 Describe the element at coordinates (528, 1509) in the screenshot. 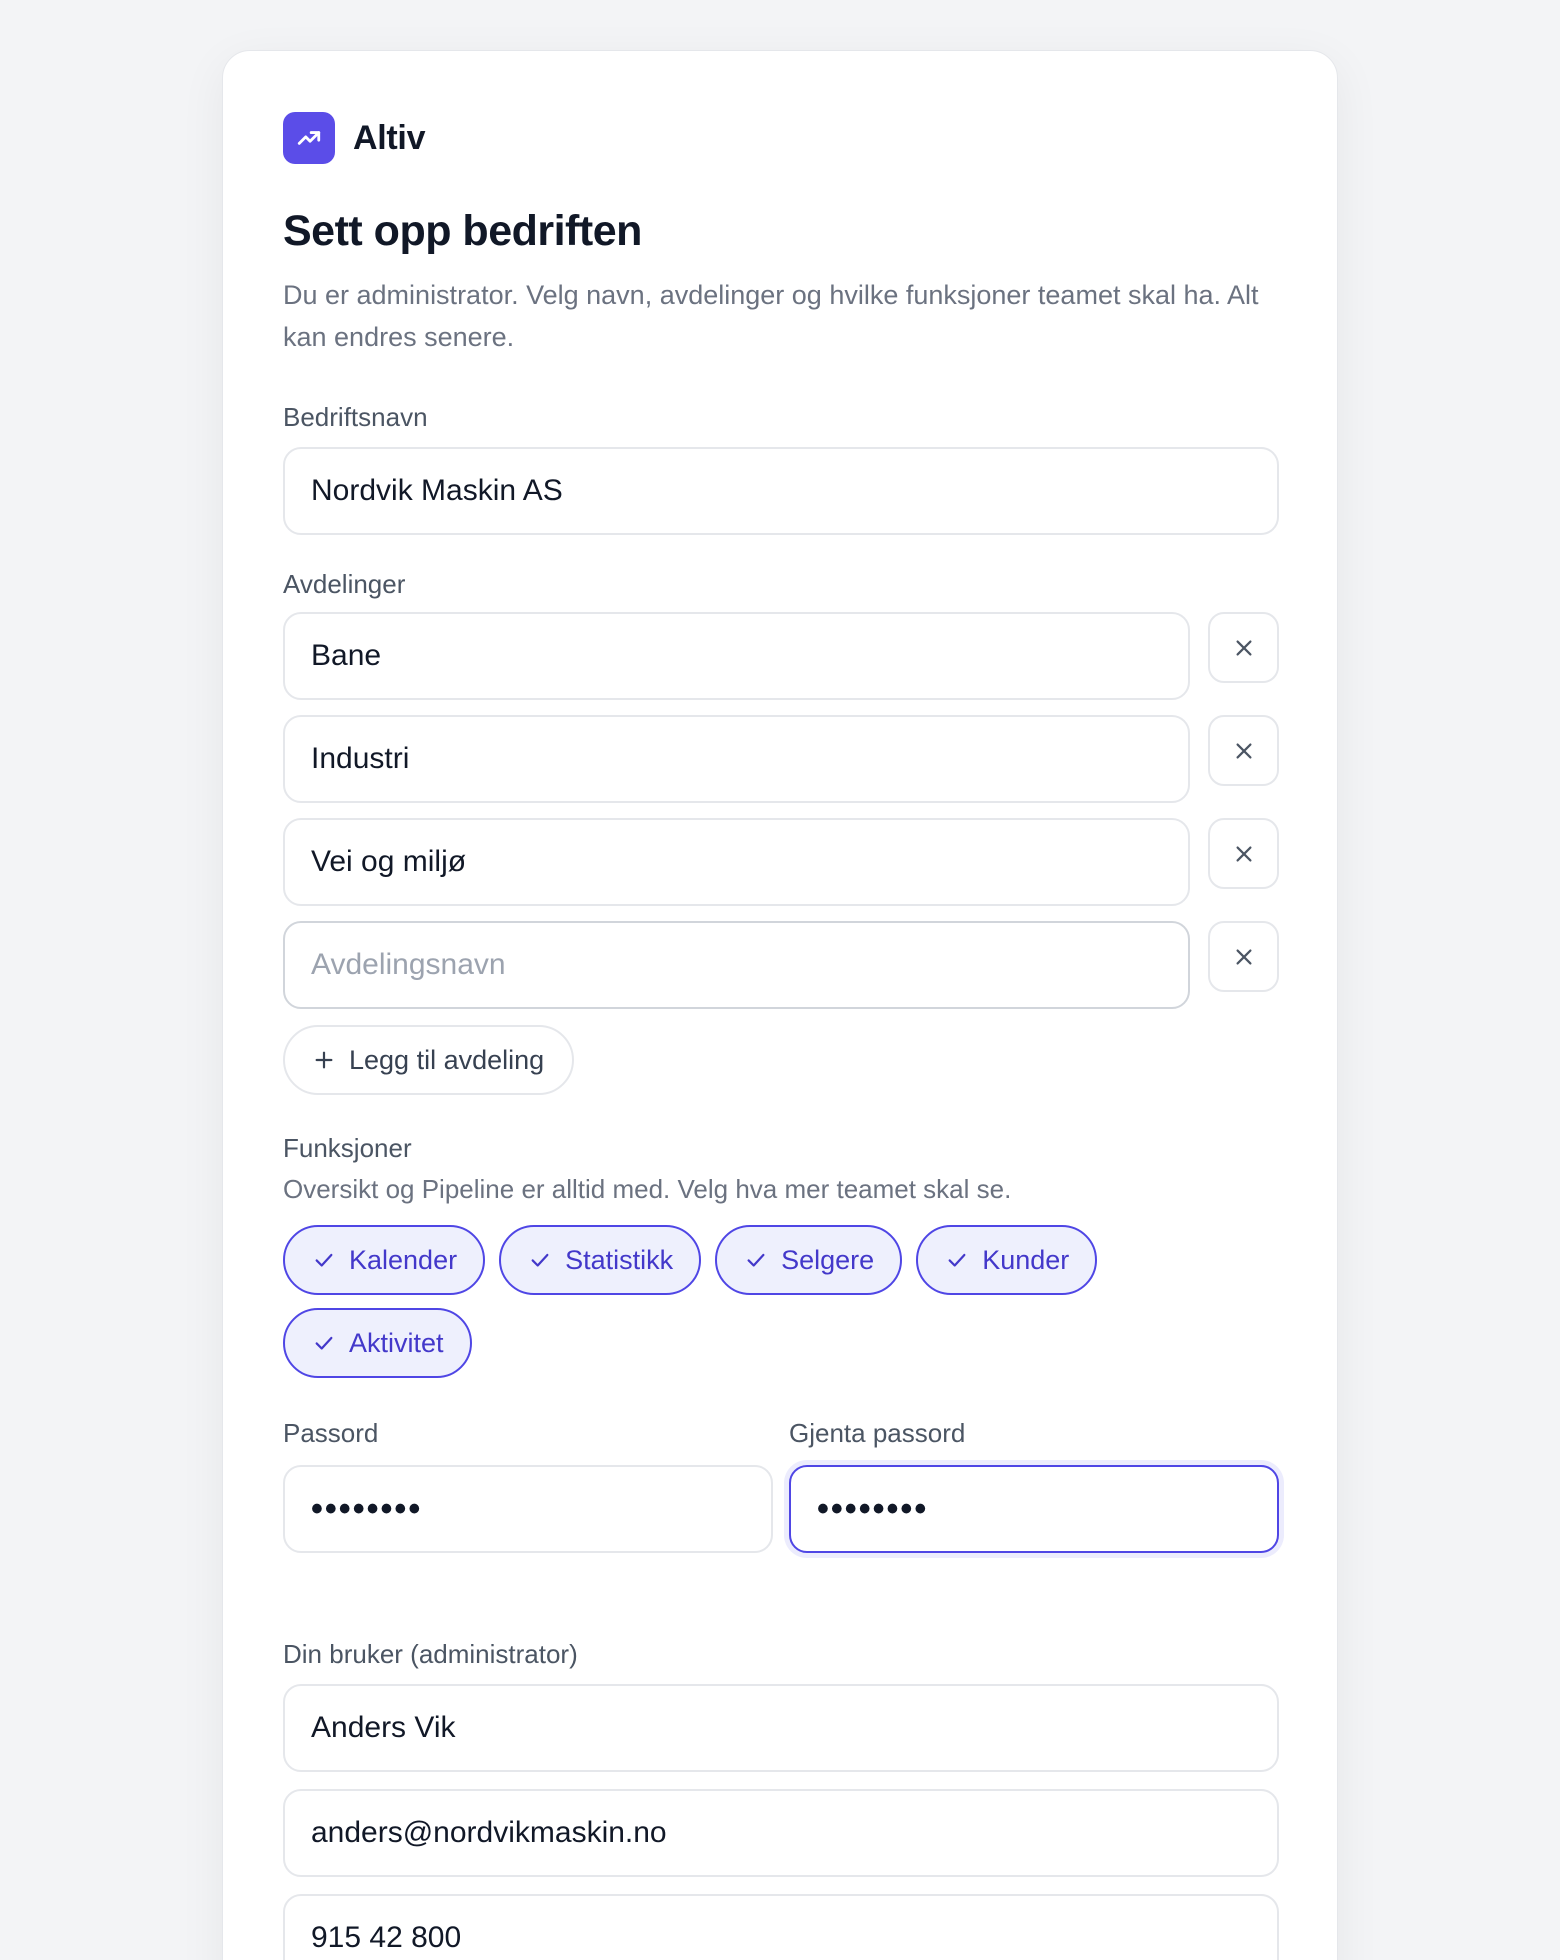

I see `password-input: ••••••••` at that location.